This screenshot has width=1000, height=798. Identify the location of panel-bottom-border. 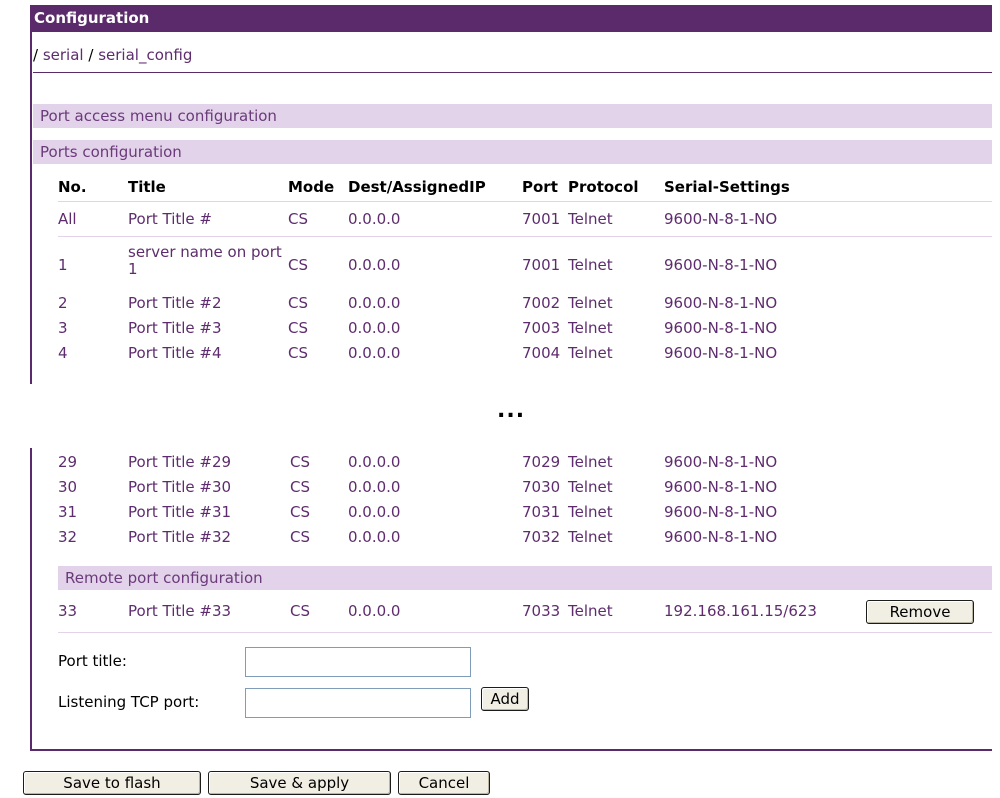
(511, 750).